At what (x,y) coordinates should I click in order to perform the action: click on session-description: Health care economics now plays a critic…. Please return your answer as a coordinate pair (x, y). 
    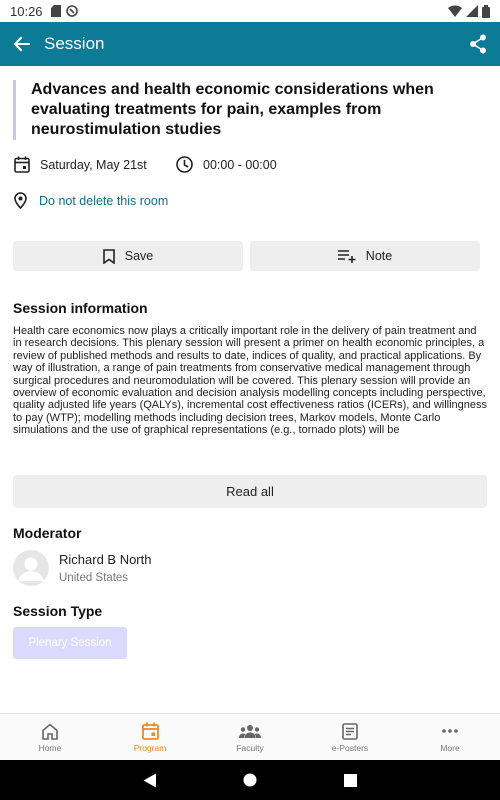
    Looking at the image, I should click on (250, 381).